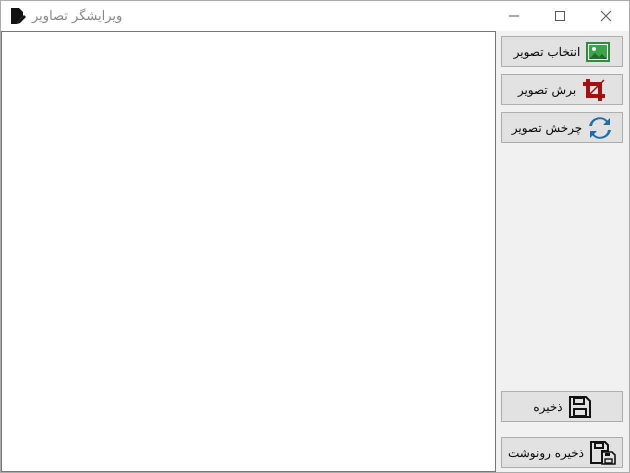 The image size is (630, 473). Describe the element at coordinates (560, 16) in the screenshot. I see `maximize-icon` at that location.